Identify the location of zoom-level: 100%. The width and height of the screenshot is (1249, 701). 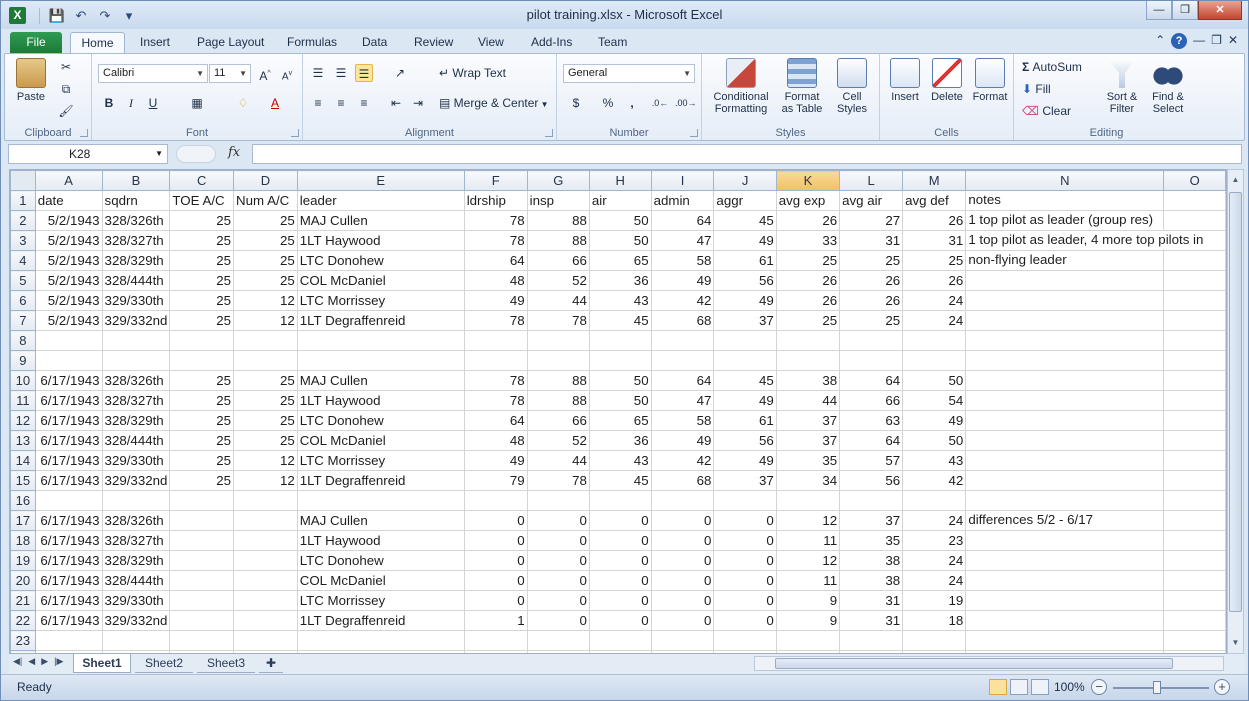
(1069, 687).